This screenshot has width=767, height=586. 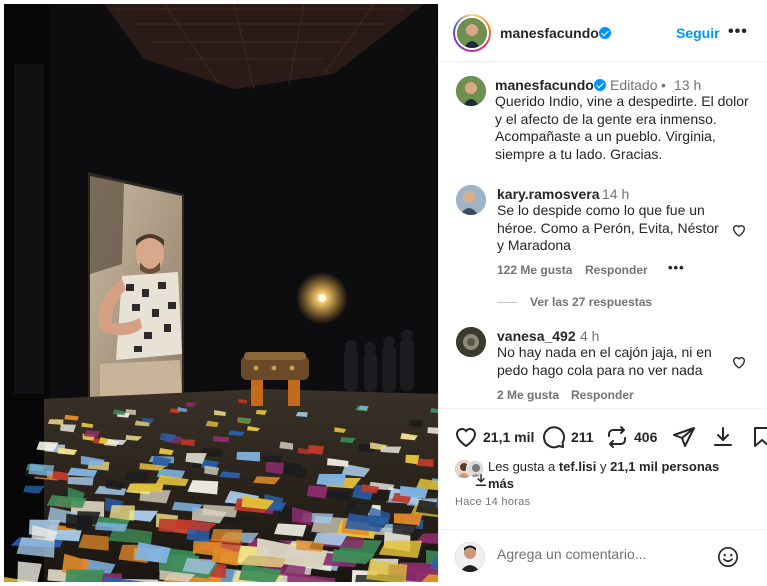 What do you see at coordinates (492, 502) in the screenshot?
I see `post-timestamp: Hace 14 horas` at bounding box center [492, 502].